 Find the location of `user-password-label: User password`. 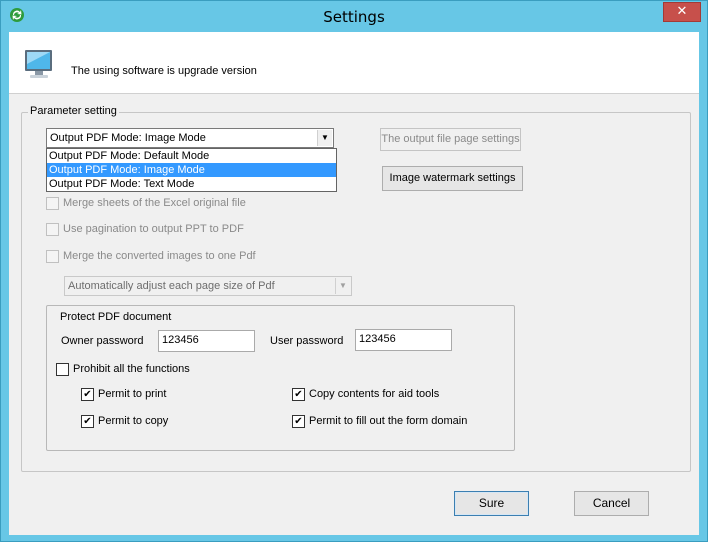

user-password-label: User password is located at coordinates (307, 341).